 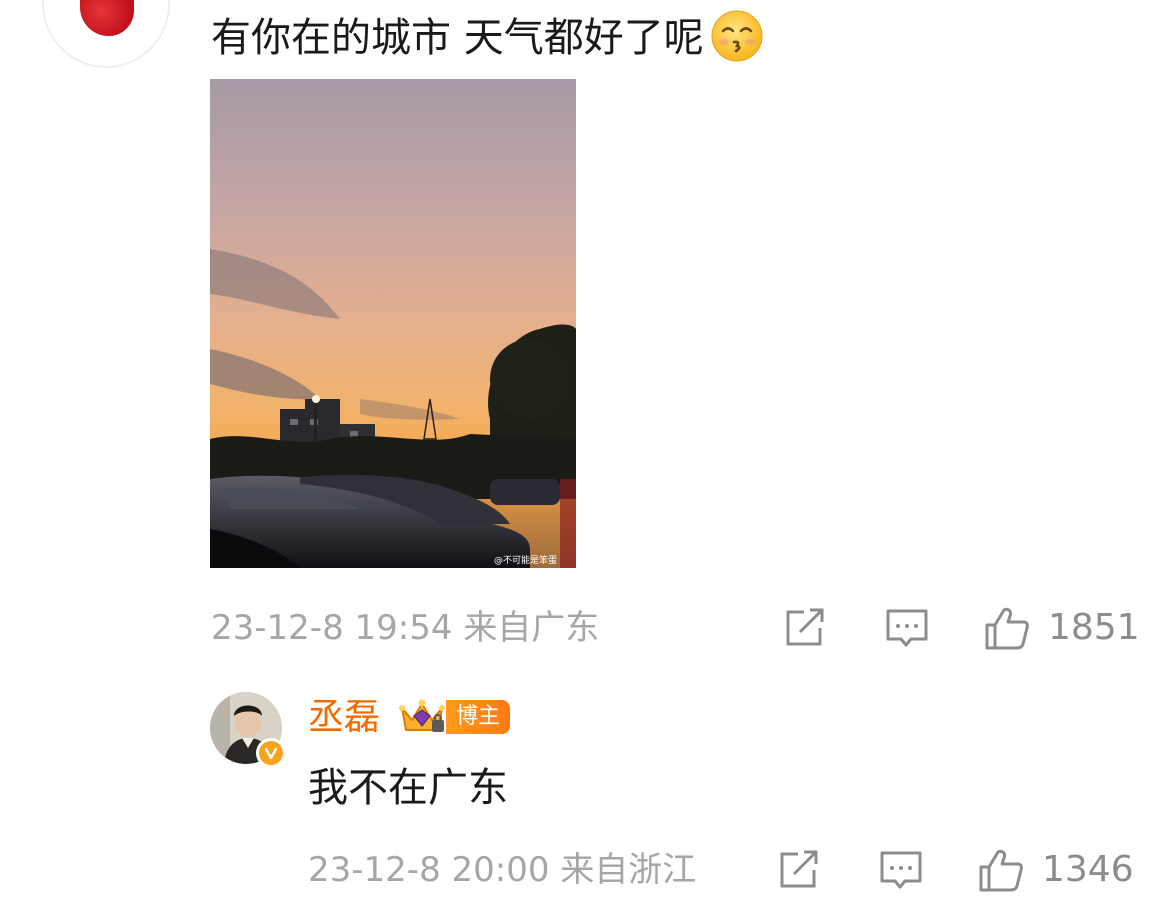 What do you see at coordinates (531, 628) in the screenshot?
I see `comment-location: 来自广东` at bounding box center [531, 628].